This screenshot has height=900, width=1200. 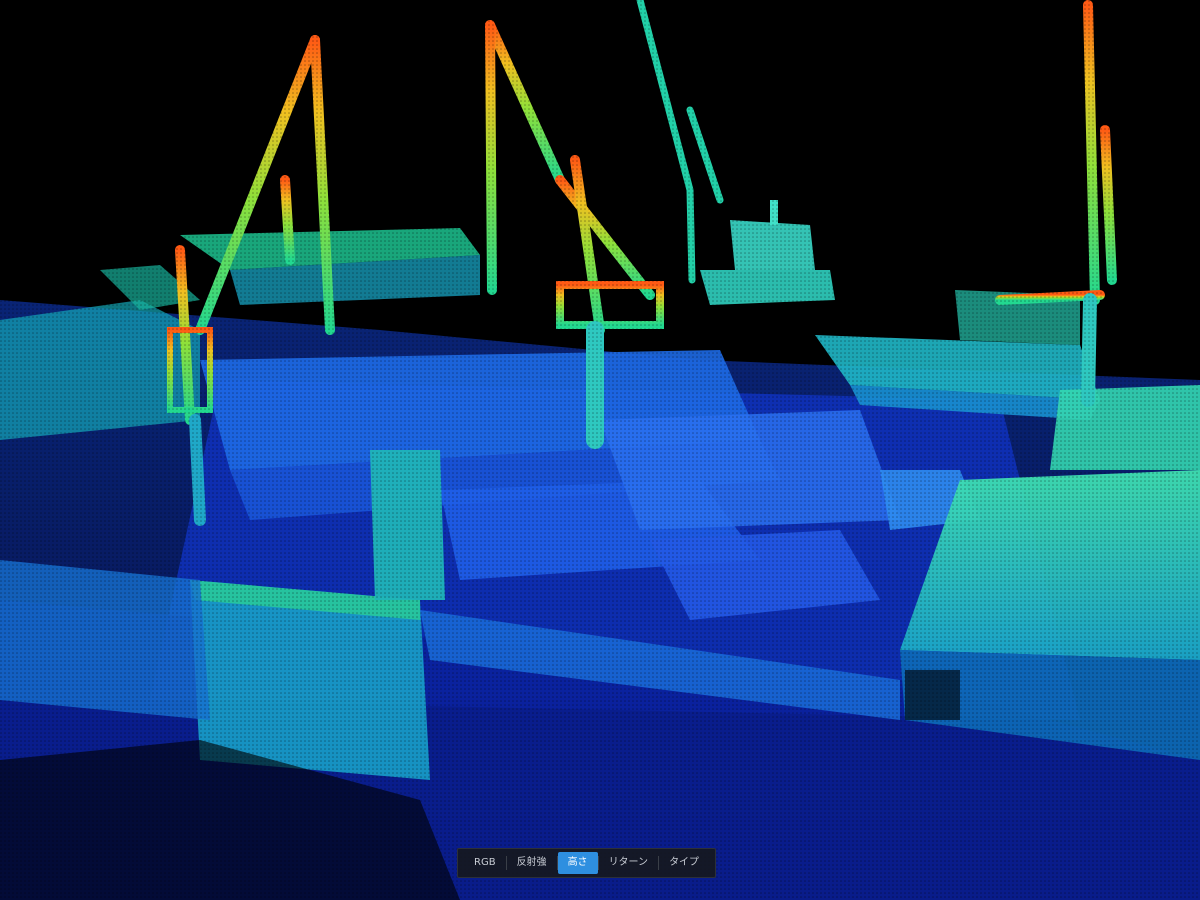 What do you see at coordinates (577, 863) in the screenshot?
I see `mode-height-button: 高さ` at bounding box center [577, 863].